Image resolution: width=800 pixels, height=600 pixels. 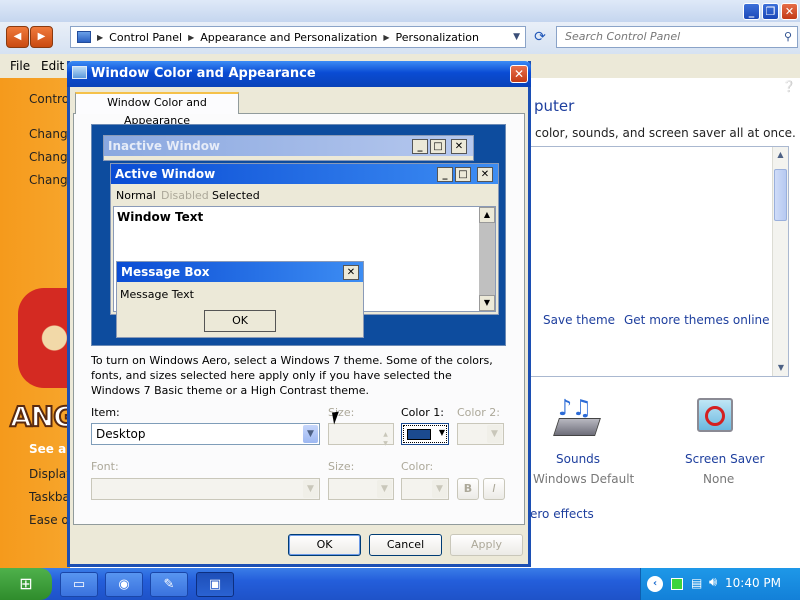 What do you see at coordinates (425, 434) in the screenshot?
I see `color1-picker: ▼` at bounding box center [425, 434].